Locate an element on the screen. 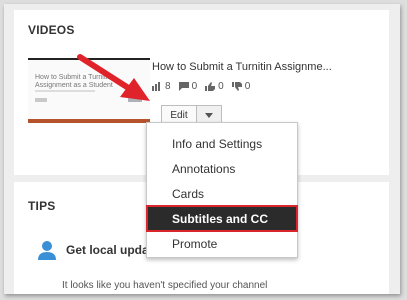  red-arrow is located at coordinates (113, 77).